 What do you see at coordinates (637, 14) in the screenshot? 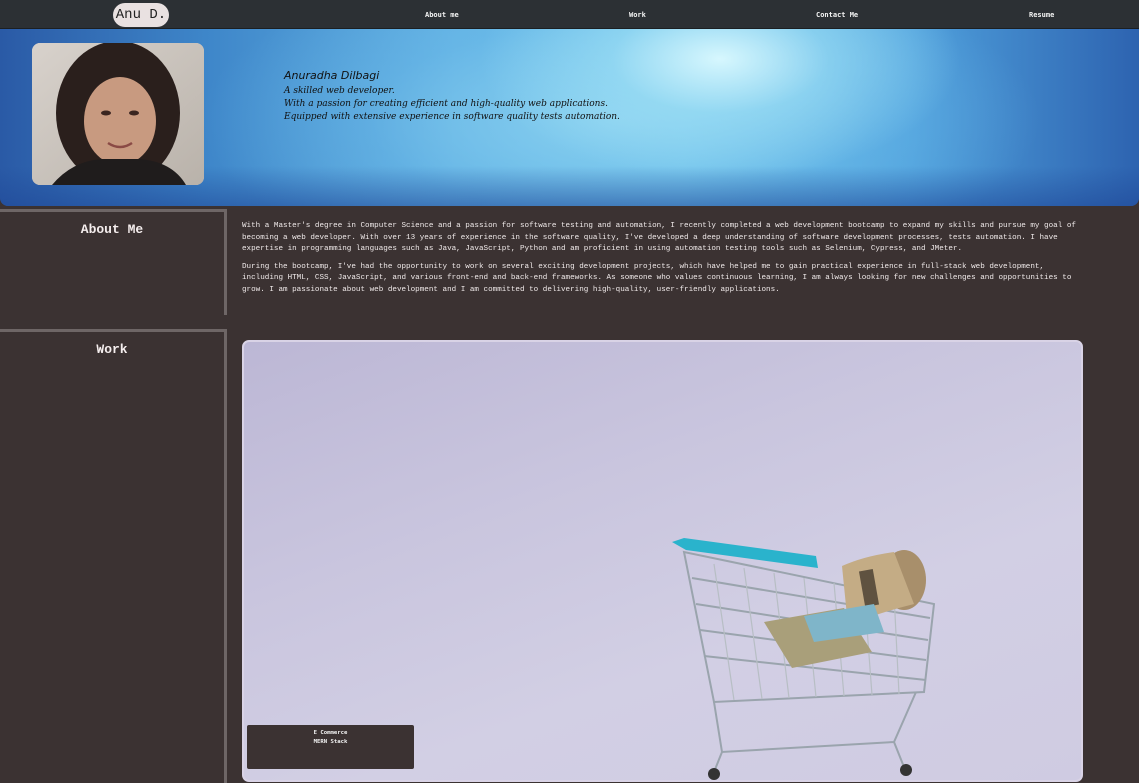
I see `nav-link-work: Work` at bounding box center [637, 14].